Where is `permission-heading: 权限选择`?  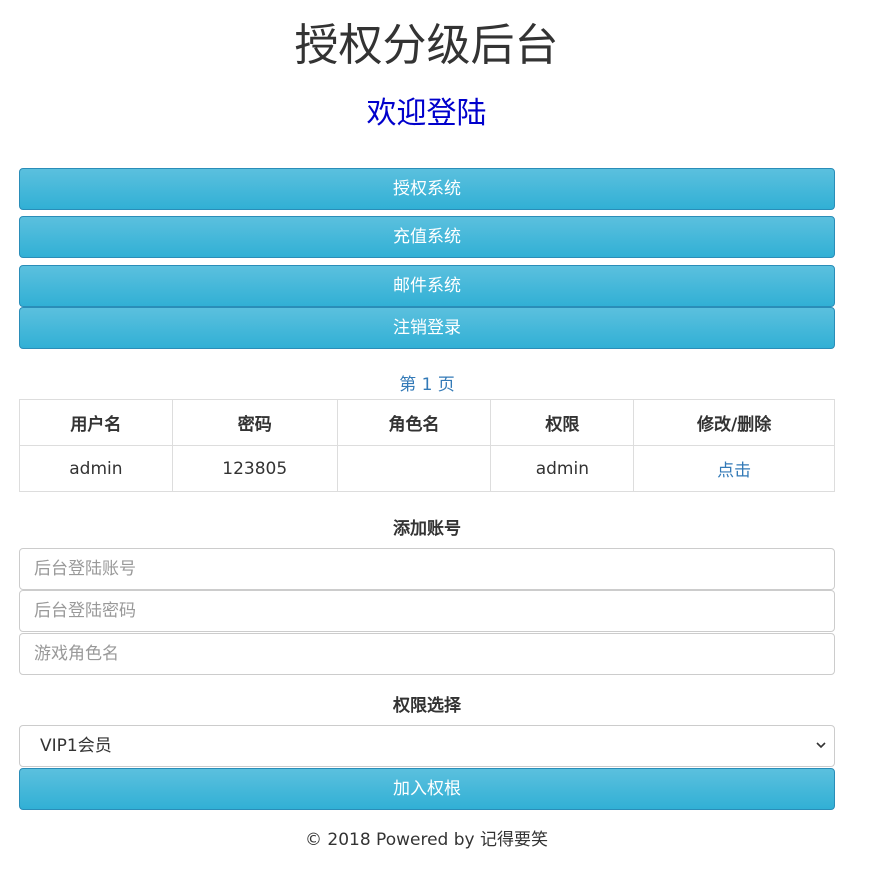
permission-heading: 权限选择 is located at coordinates (427, 706).